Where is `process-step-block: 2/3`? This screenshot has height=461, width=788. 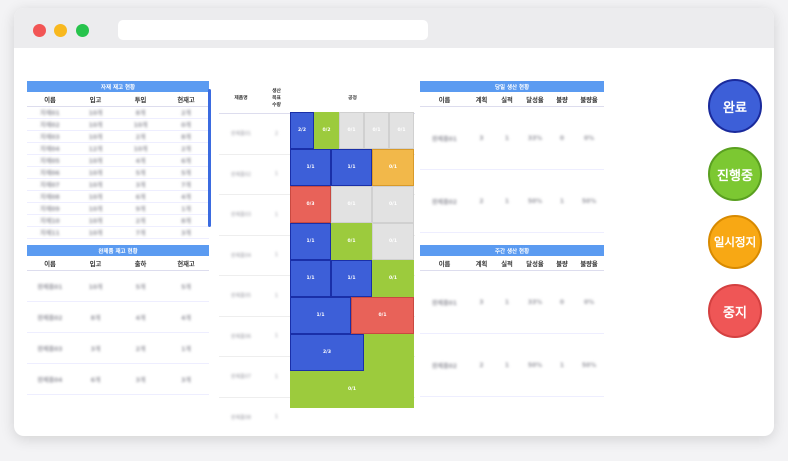 process-step-block: 2/3 is located at coordinates (327, 352).